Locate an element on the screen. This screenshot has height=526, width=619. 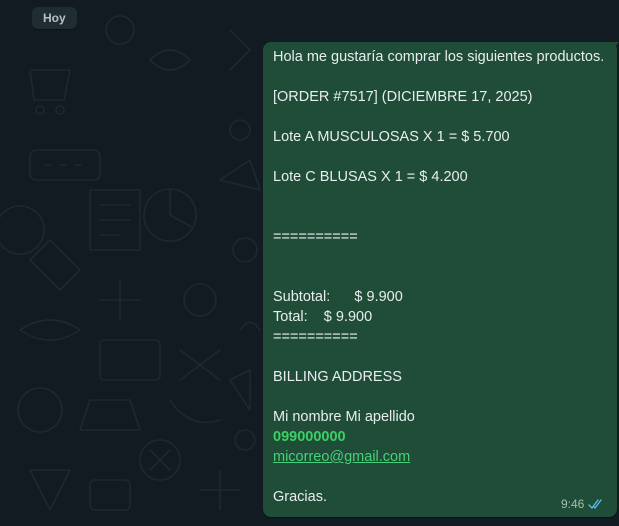
message-meta: 9:46 is located at coordinates (582, 504).